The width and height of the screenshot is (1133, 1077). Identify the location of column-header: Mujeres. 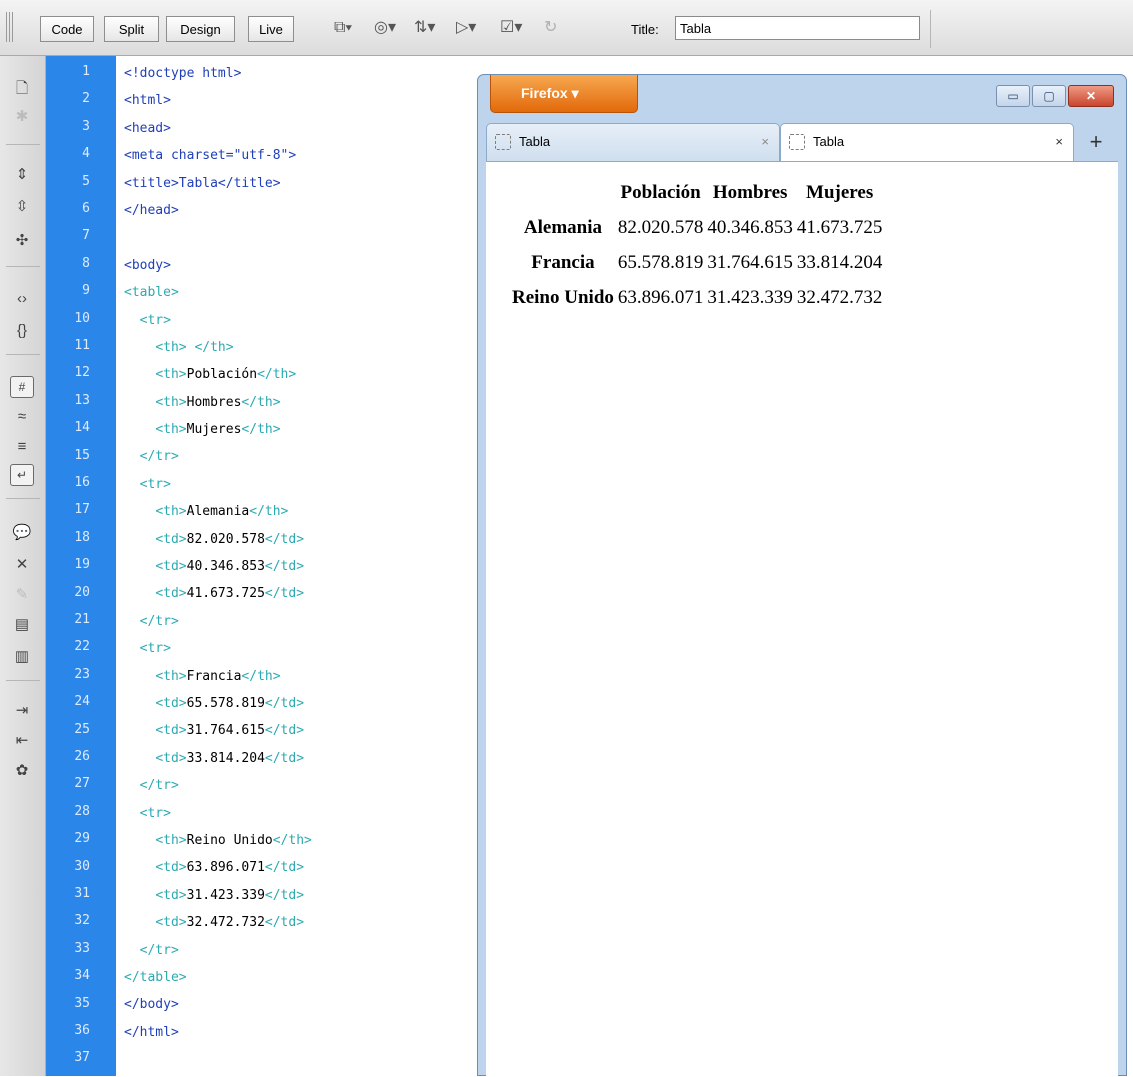
(840, 192).